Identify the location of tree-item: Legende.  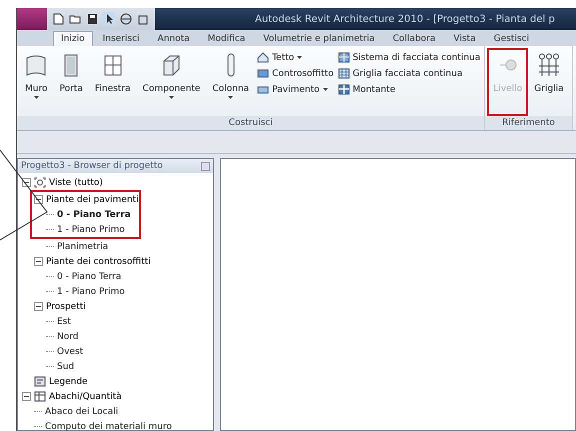
(68, 381).